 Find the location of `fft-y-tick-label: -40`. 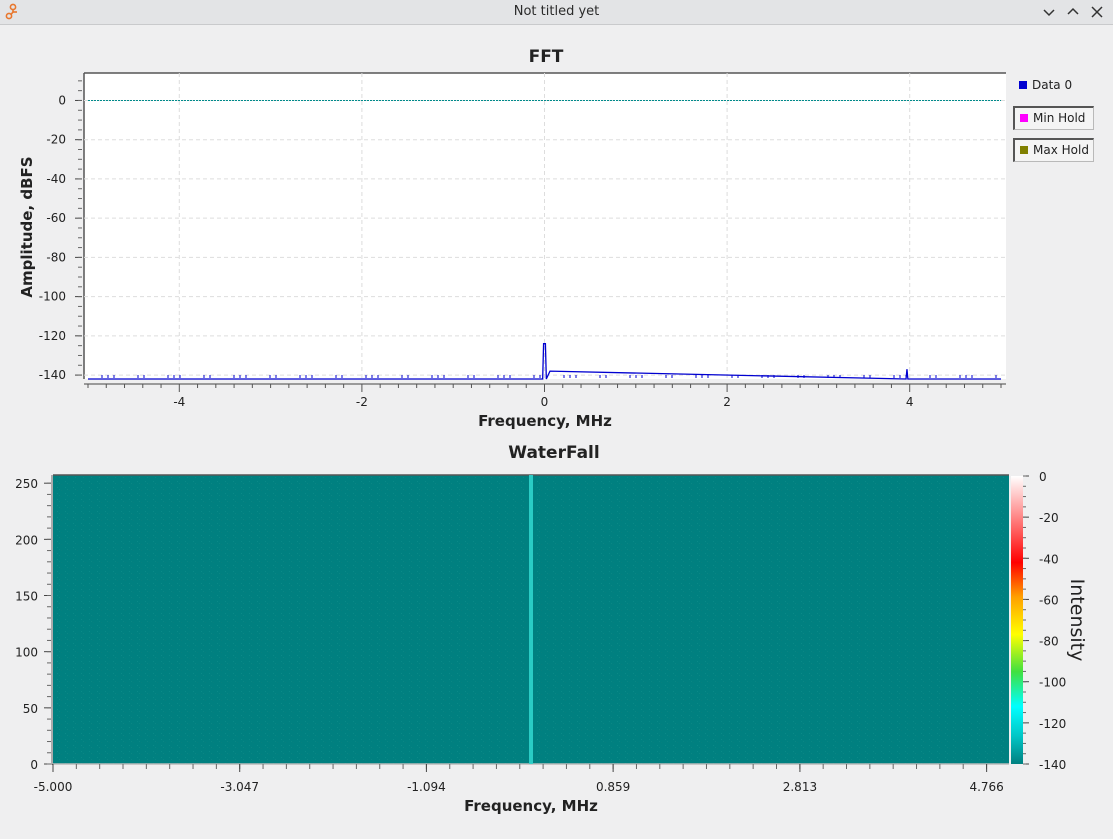

fft-y-tick-label: -40 is located at coordinates (56, 179).